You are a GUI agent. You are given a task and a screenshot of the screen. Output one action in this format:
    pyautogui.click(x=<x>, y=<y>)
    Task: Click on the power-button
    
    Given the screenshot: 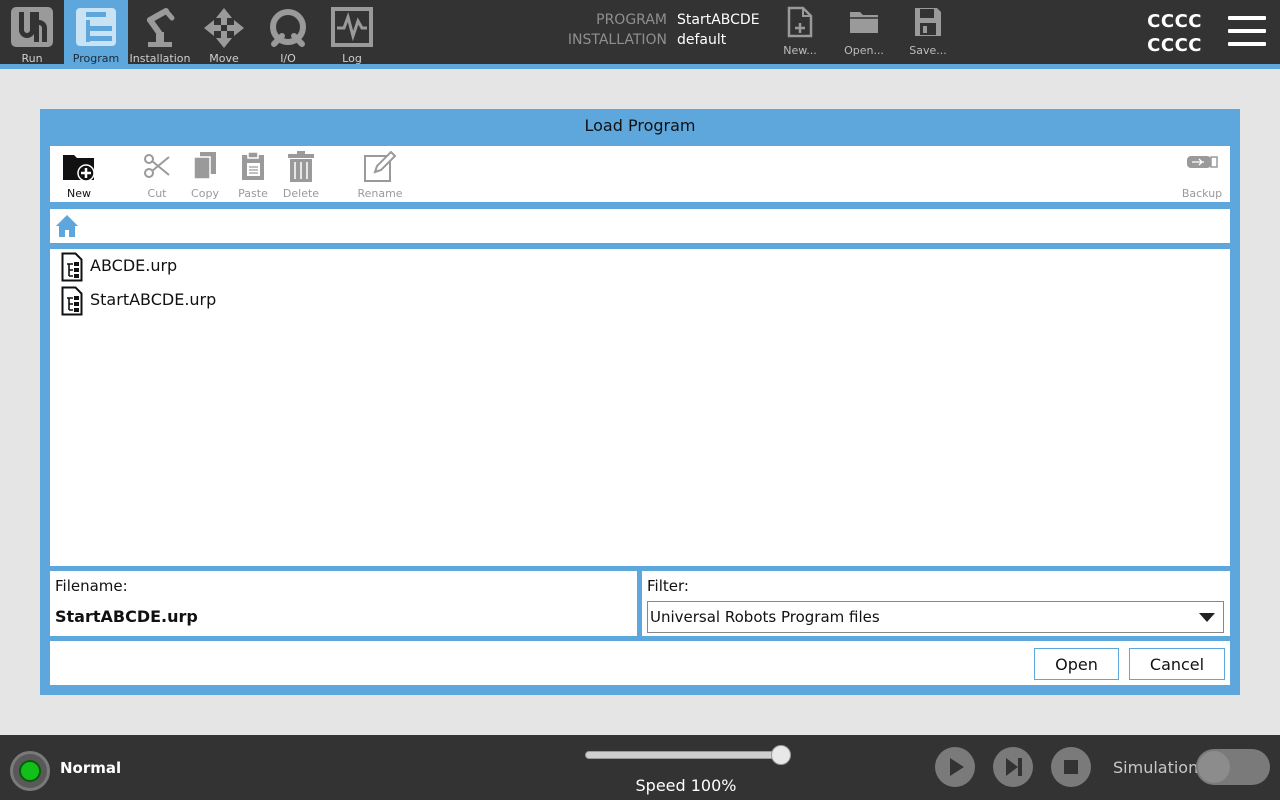 What is the action you would take?
    pyautogui.click(x=30, y=771)
    